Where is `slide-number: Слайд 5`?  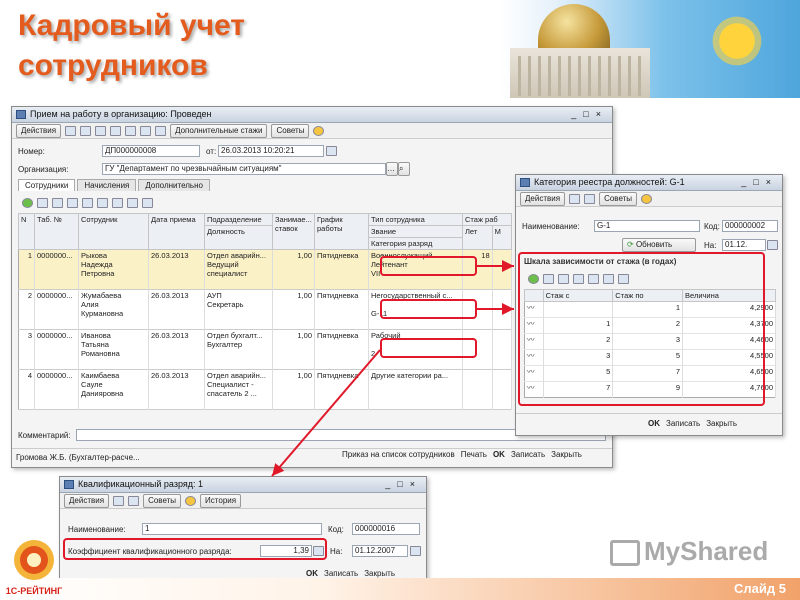
slide-number: Слайд 5 is located at coordinates (760, 588).